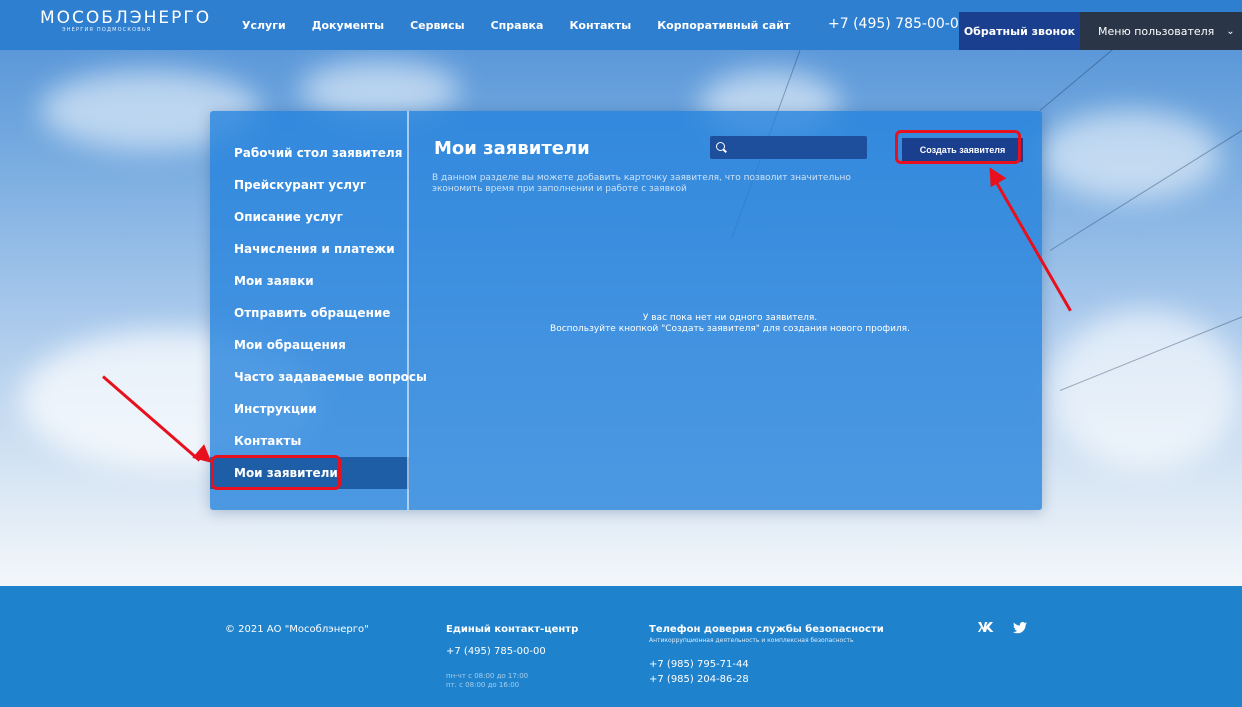  I want to click on mosoblenergo-logo: МОСОБЛЭНЕРГО ЭНЕРГИЯ ПОДМОСКОВЬЯ, so click(125, 25).